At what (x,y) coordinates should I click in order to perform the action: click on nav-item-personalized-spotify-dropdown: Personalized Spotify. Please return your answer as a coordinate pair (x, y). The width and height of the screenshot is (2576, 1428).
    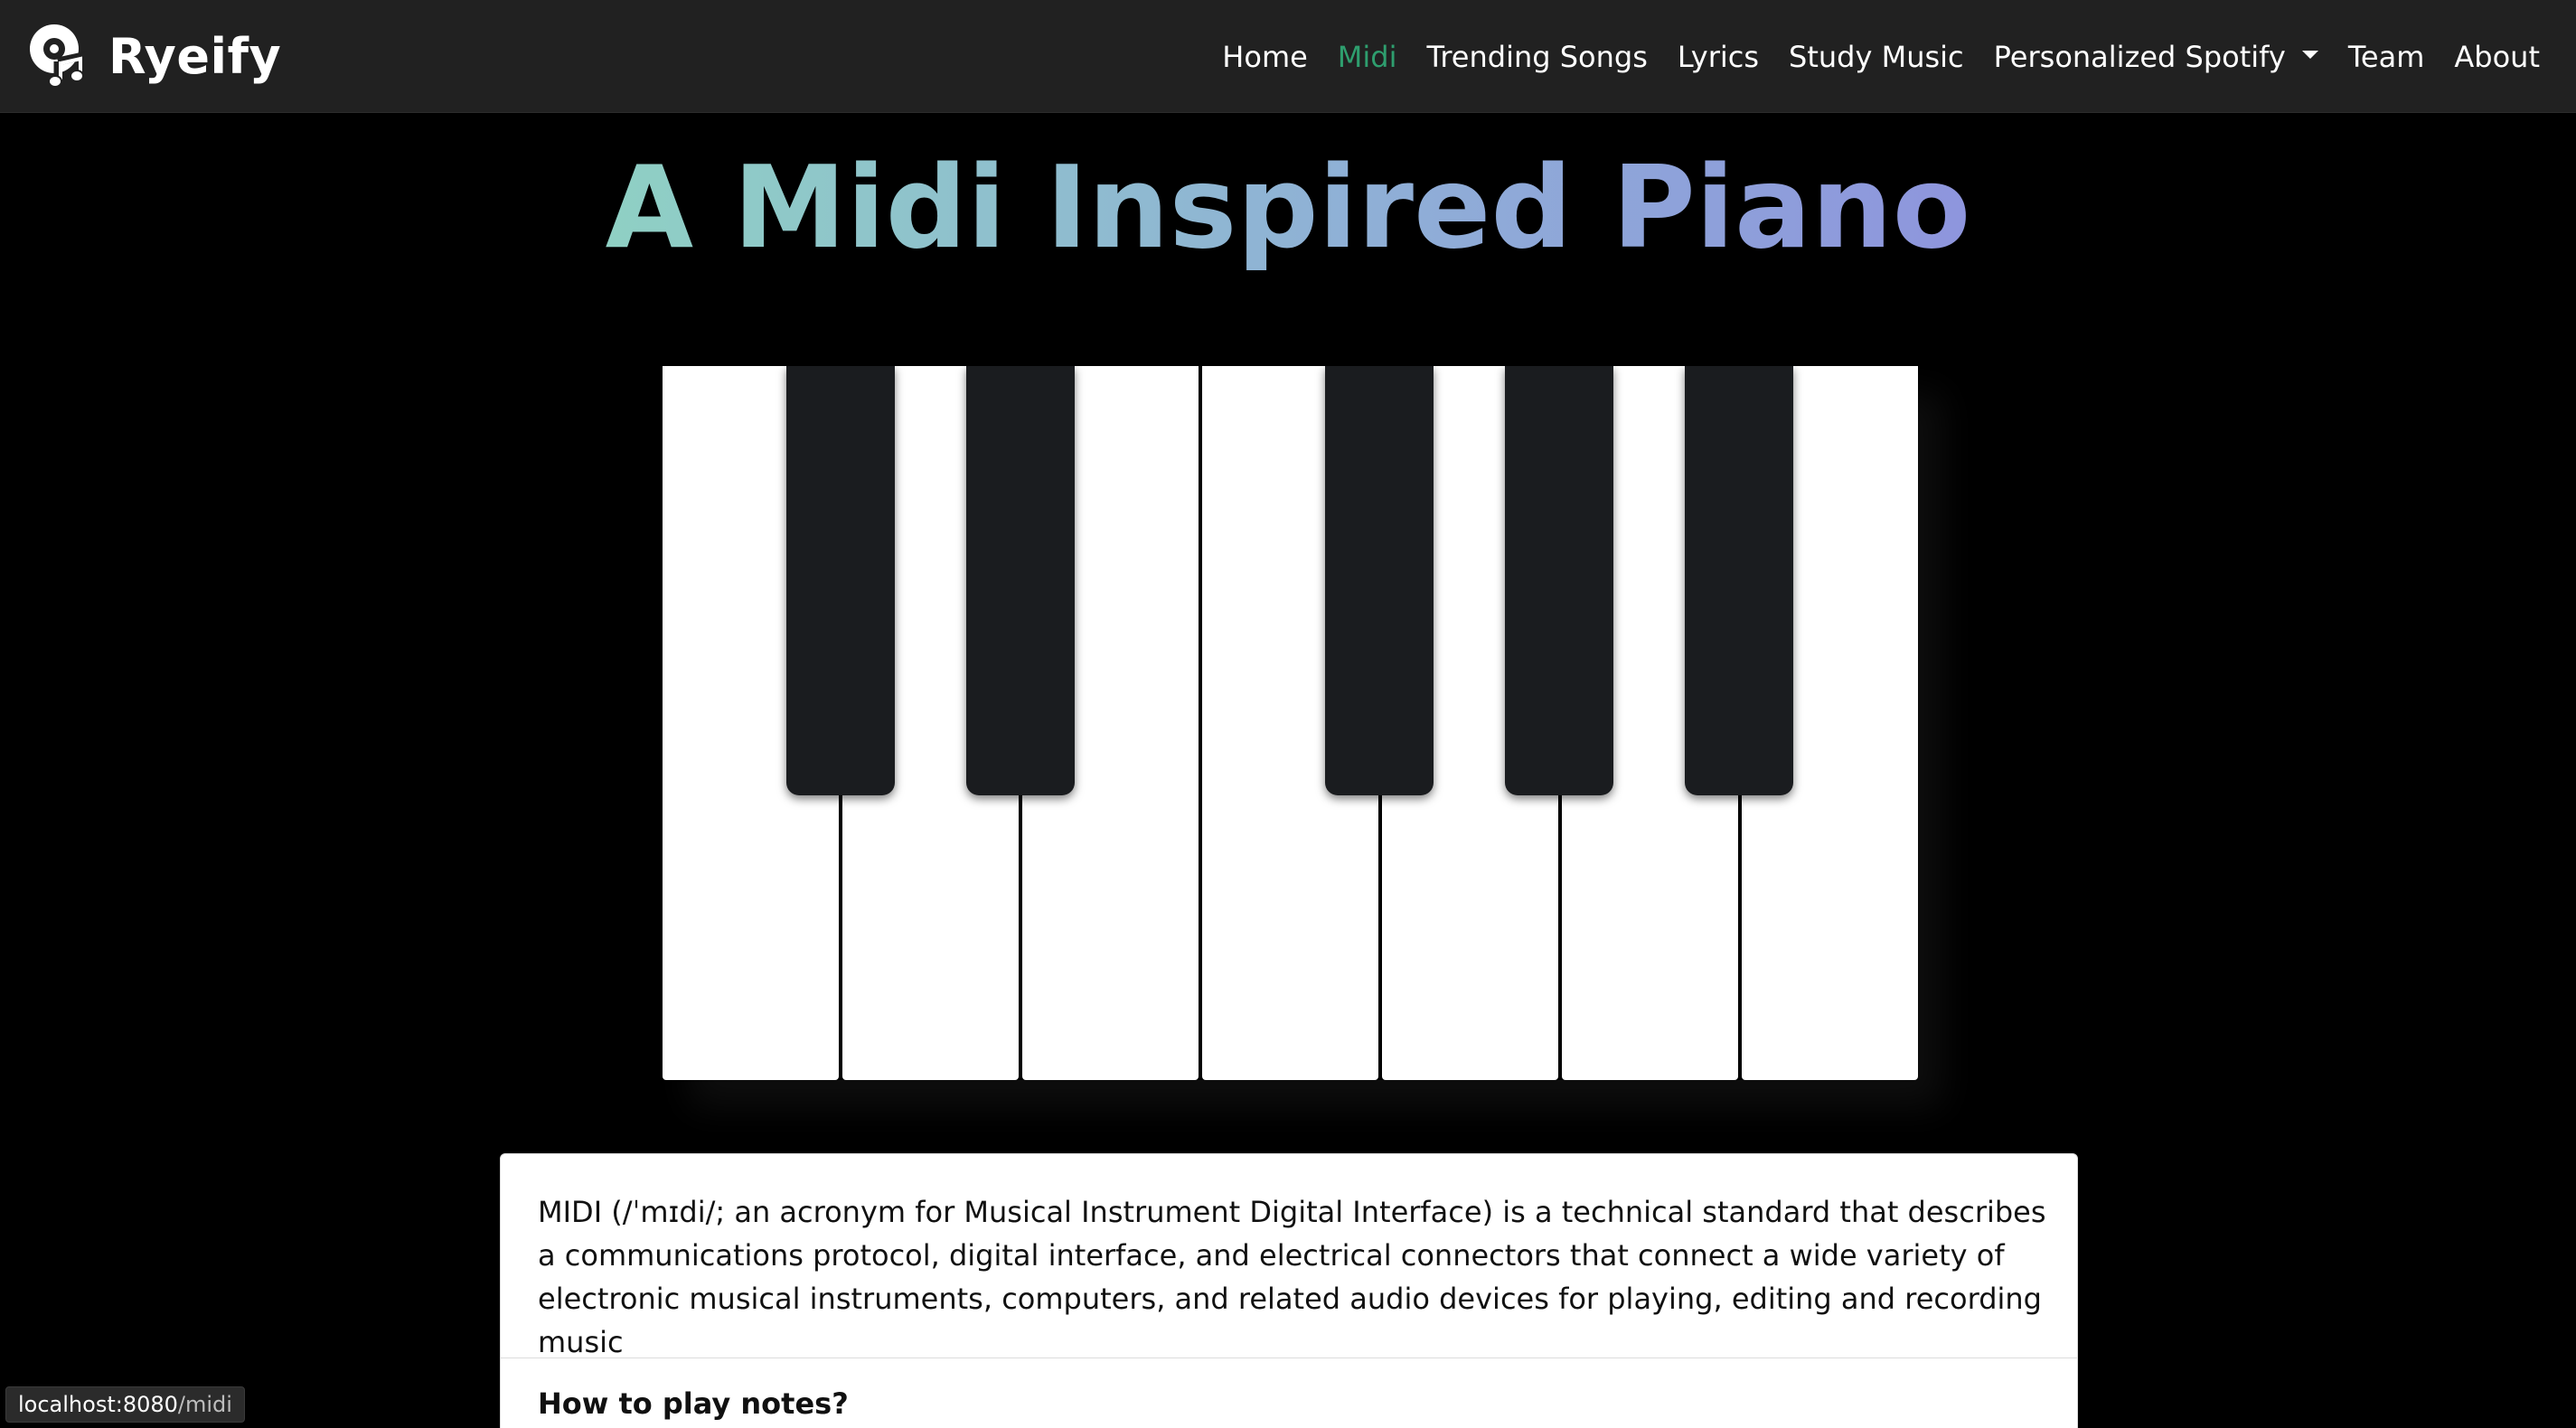
    Looking at the image, I should click on (2156, 57).